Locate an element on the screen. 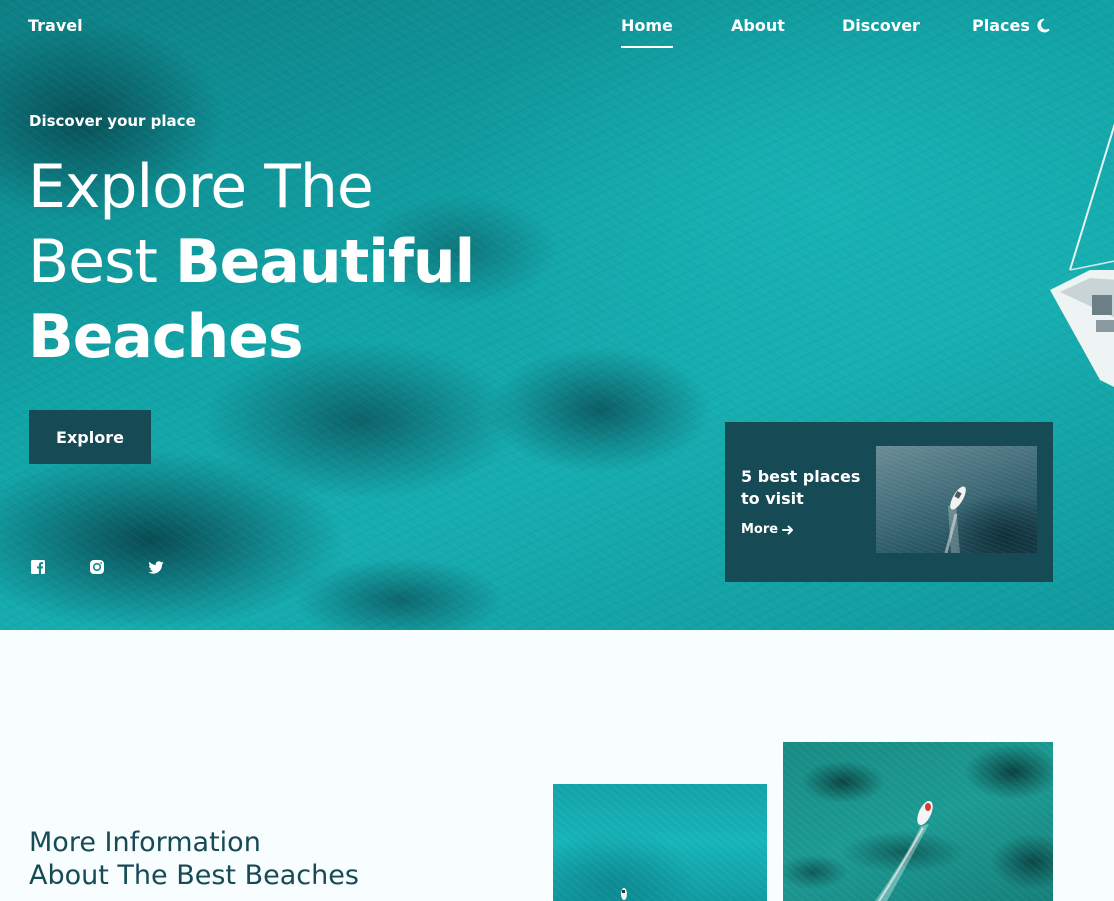 This screenshot has height=901, width=1114. hero-title-line1: Explore The is located at coordinates (201, 187).